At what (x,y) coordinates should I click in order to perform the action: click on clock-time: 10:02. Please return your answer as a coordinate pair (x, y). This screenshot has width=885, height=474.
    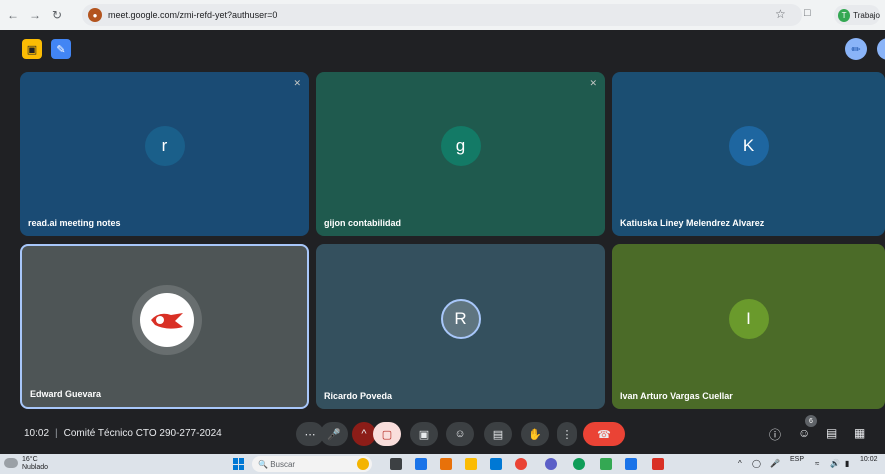
    Looking at the image, I should click on (869, 459).